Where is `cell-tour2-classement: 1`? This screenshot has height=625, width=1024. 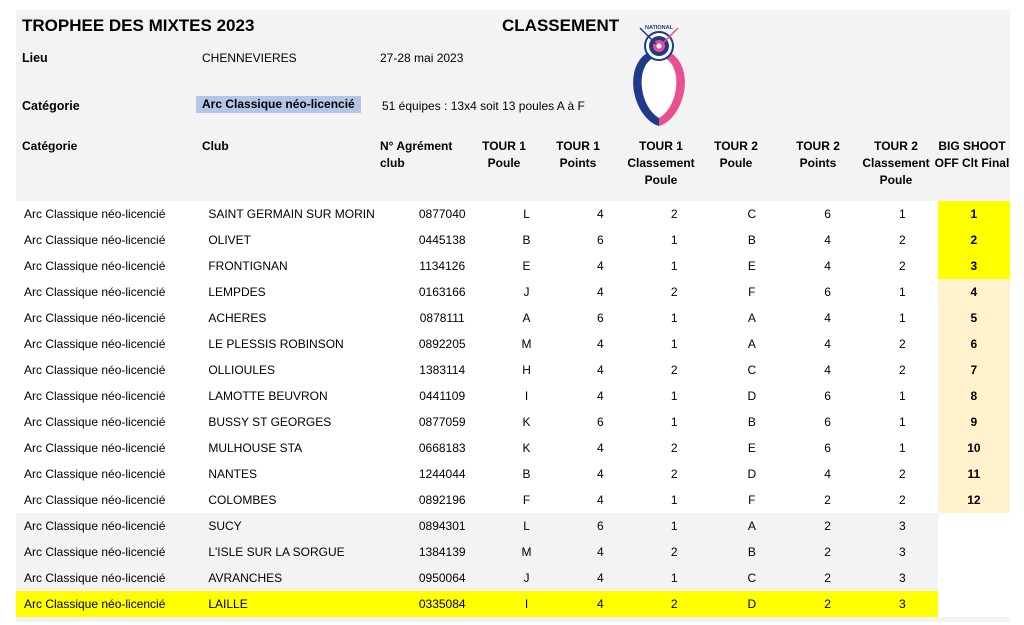 cell-tour2-classement: 1 is located at coordinates (902, 396).